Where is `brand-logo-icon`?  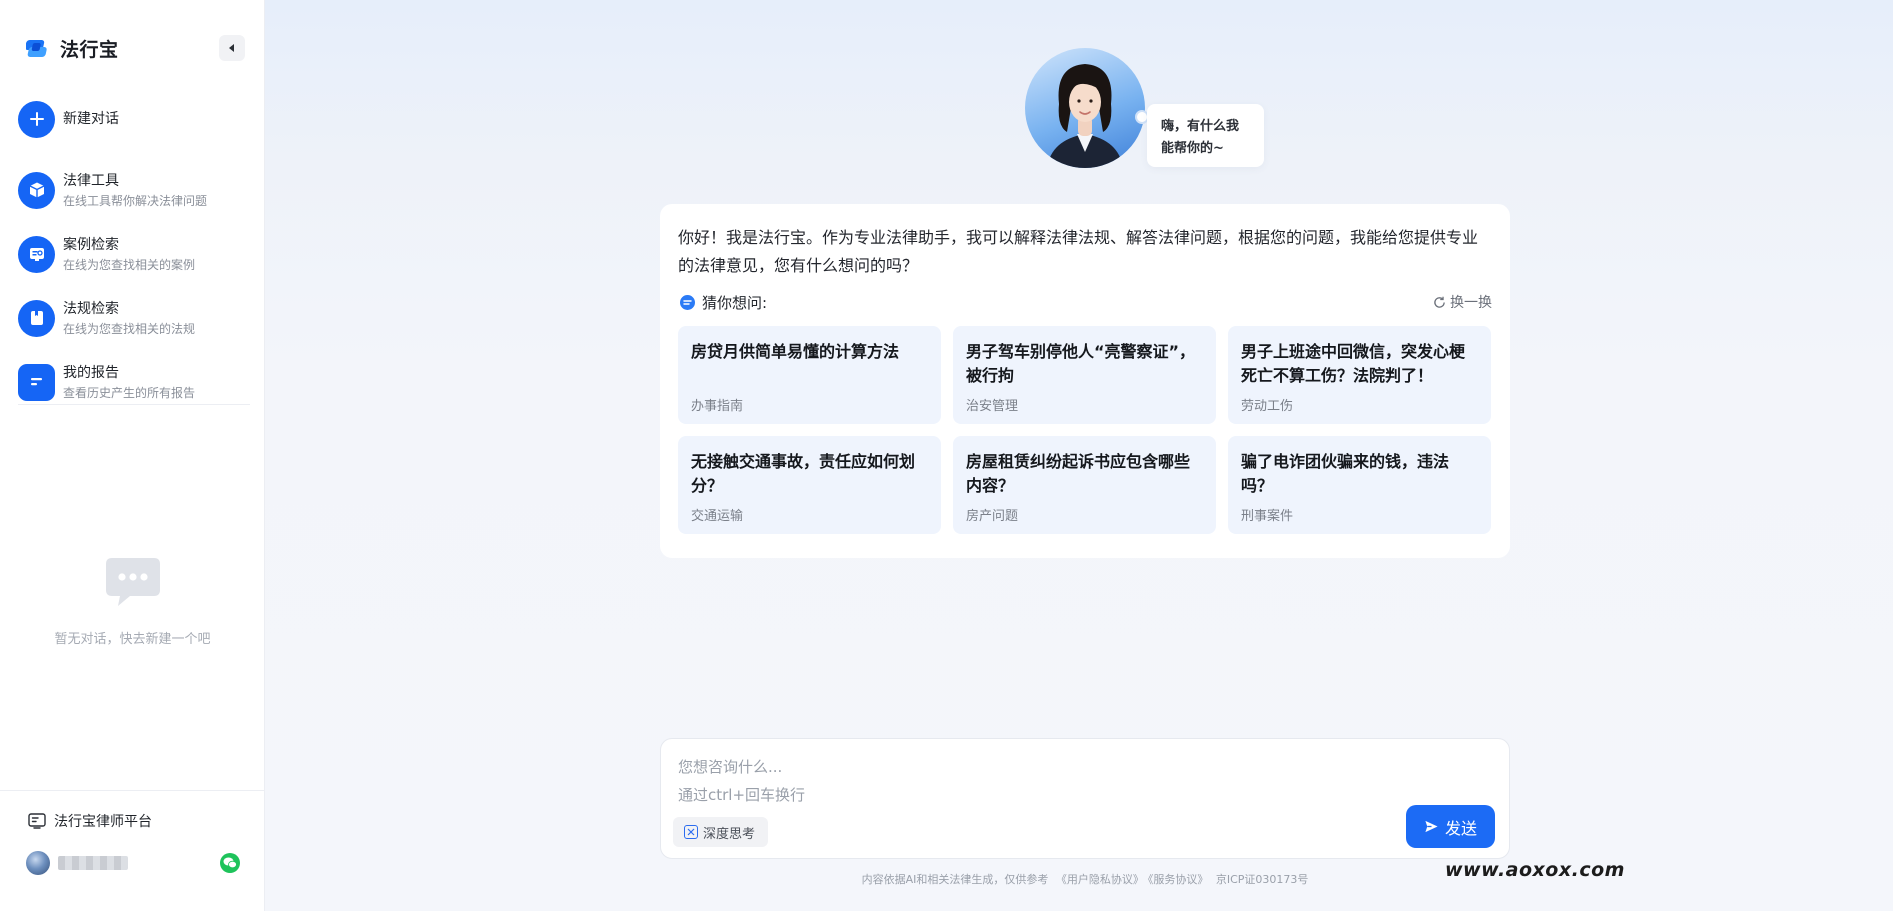
brand-logo-icon is located at coordinates (36, 48).